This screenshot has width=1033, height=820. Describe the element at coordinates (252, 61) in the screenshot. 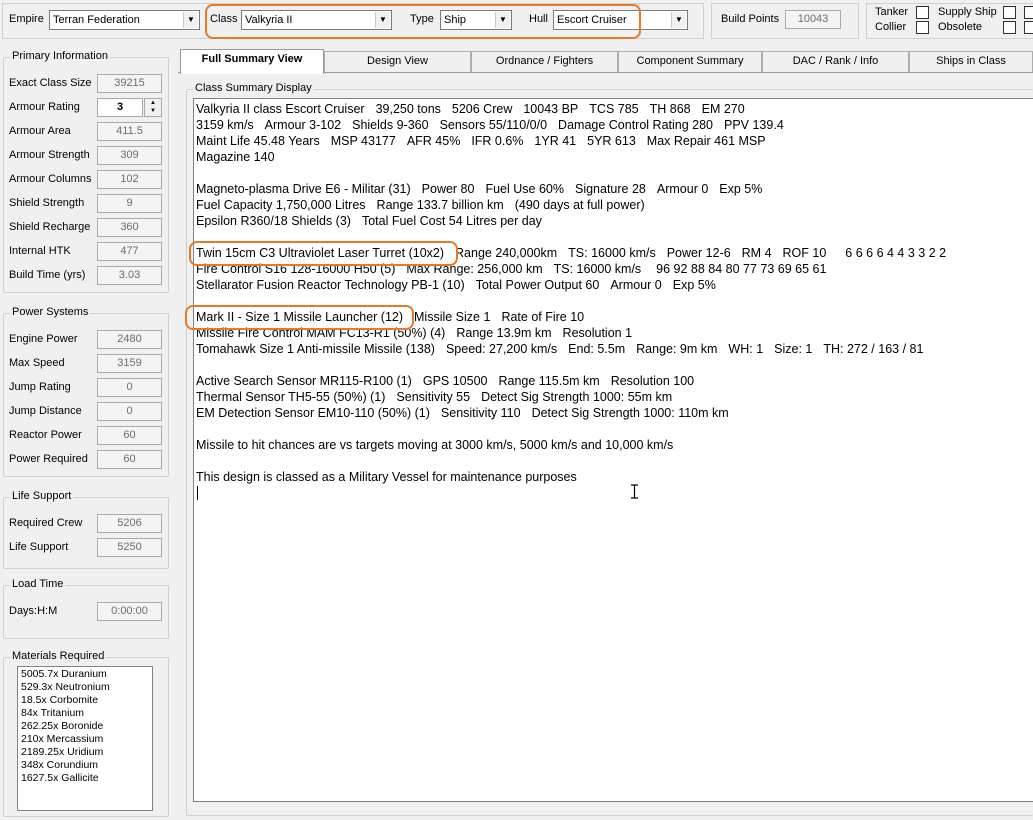

I see `tab-full-summary-view: Full Summary View` at that location.